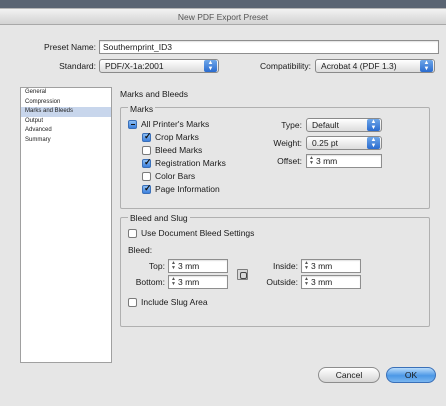  I want to click on ok-button: OK, so click(411, 375).